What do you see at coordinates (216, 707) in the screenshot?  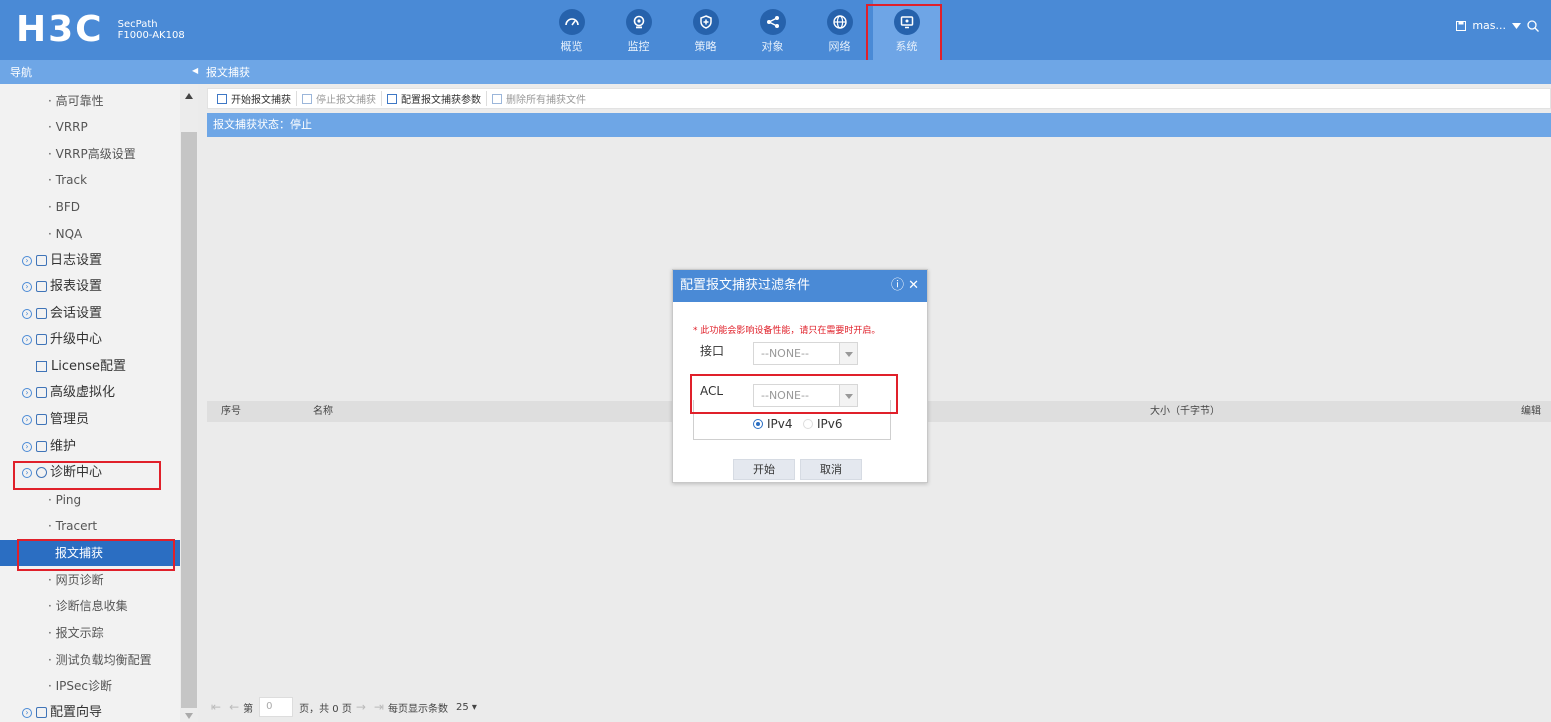 I see `first-page-icon: ⇤` at bounding box center [216, 707].